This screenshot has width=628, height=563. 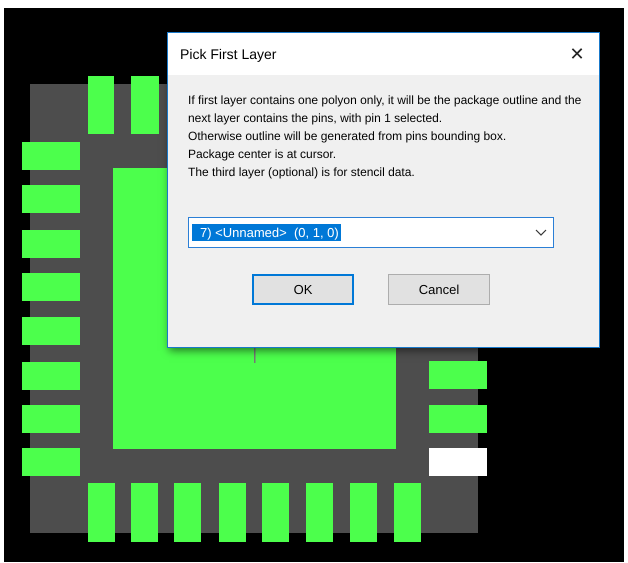 I want to click on dialog-title: Pick First Layer, so click(x=228, y=54).